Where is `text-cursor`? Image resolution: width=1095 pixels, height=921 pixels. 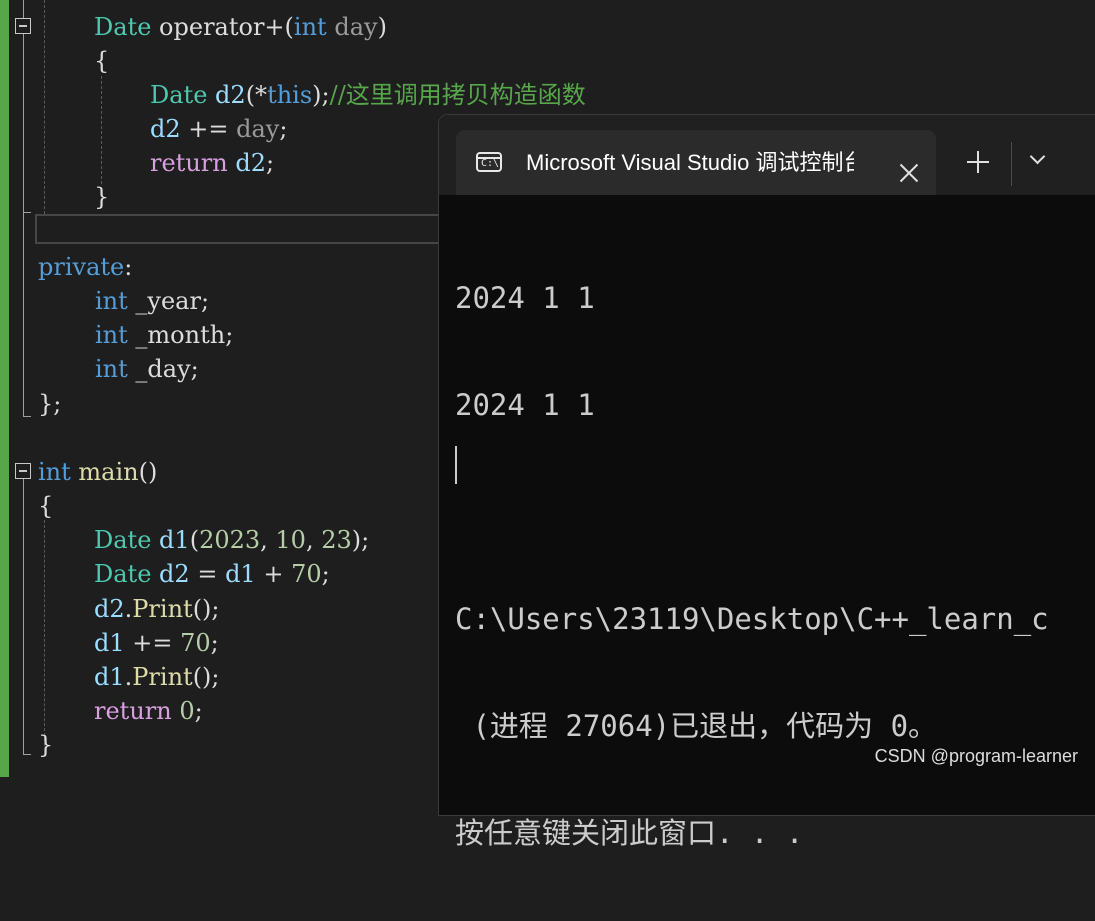 text-cursor is located at coordinates (456, 465).